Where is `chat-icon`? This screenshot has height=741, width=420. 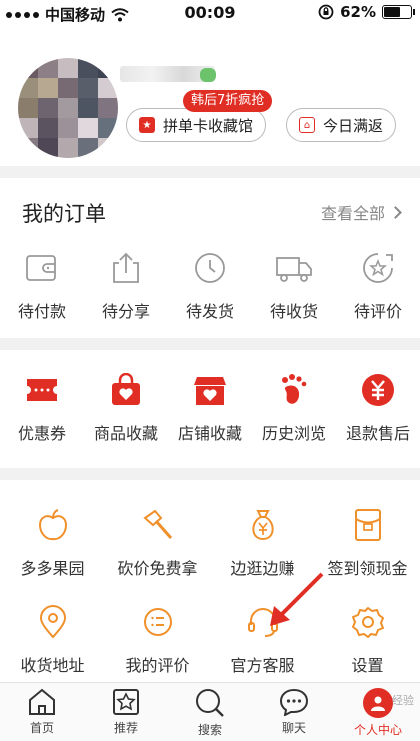 chat-icon is located at coordinates (294, 702).